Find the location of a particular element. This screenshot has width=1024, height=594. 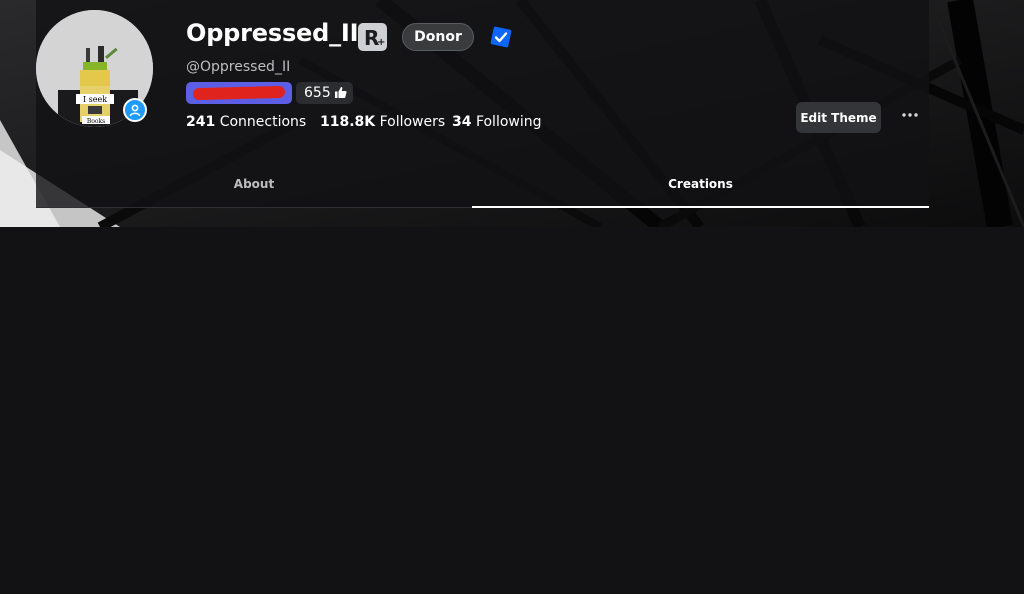

svg-text: I seek is located at coordinates (95, 99).